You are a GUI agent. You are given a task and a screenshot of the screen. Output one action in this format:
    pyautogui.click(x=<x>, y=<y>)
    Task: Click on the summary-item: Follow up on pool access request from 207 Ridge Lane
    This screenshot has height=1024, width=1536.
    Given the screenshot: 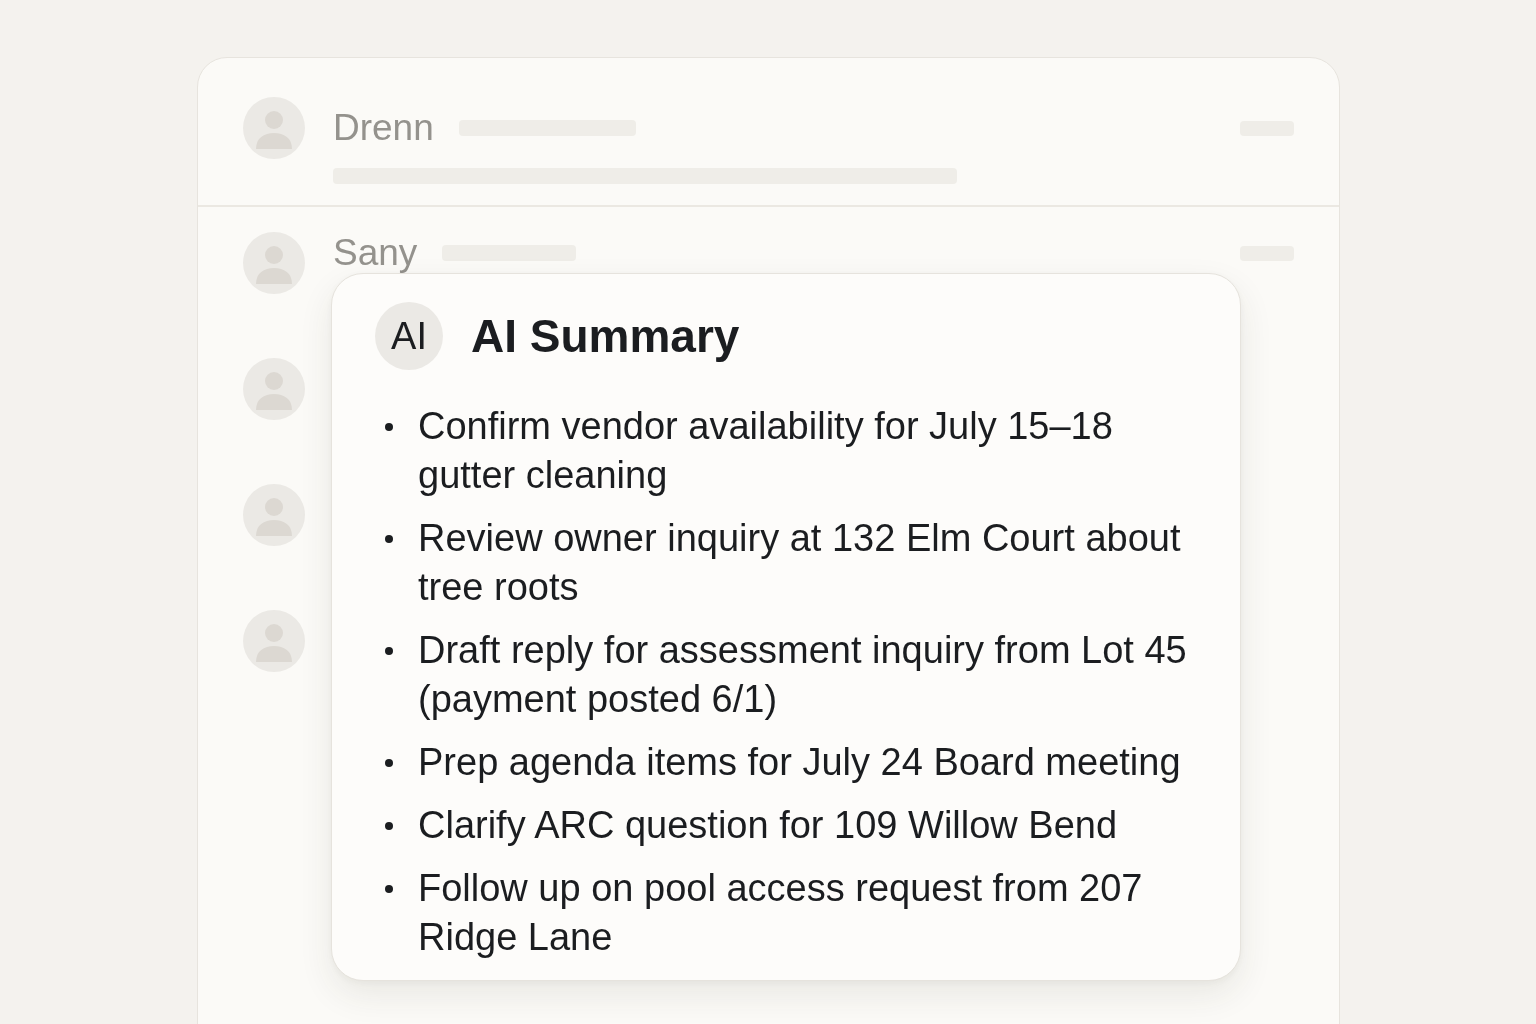 What is the action you would take?
    pyautogui.click(x=781, y=913)
    